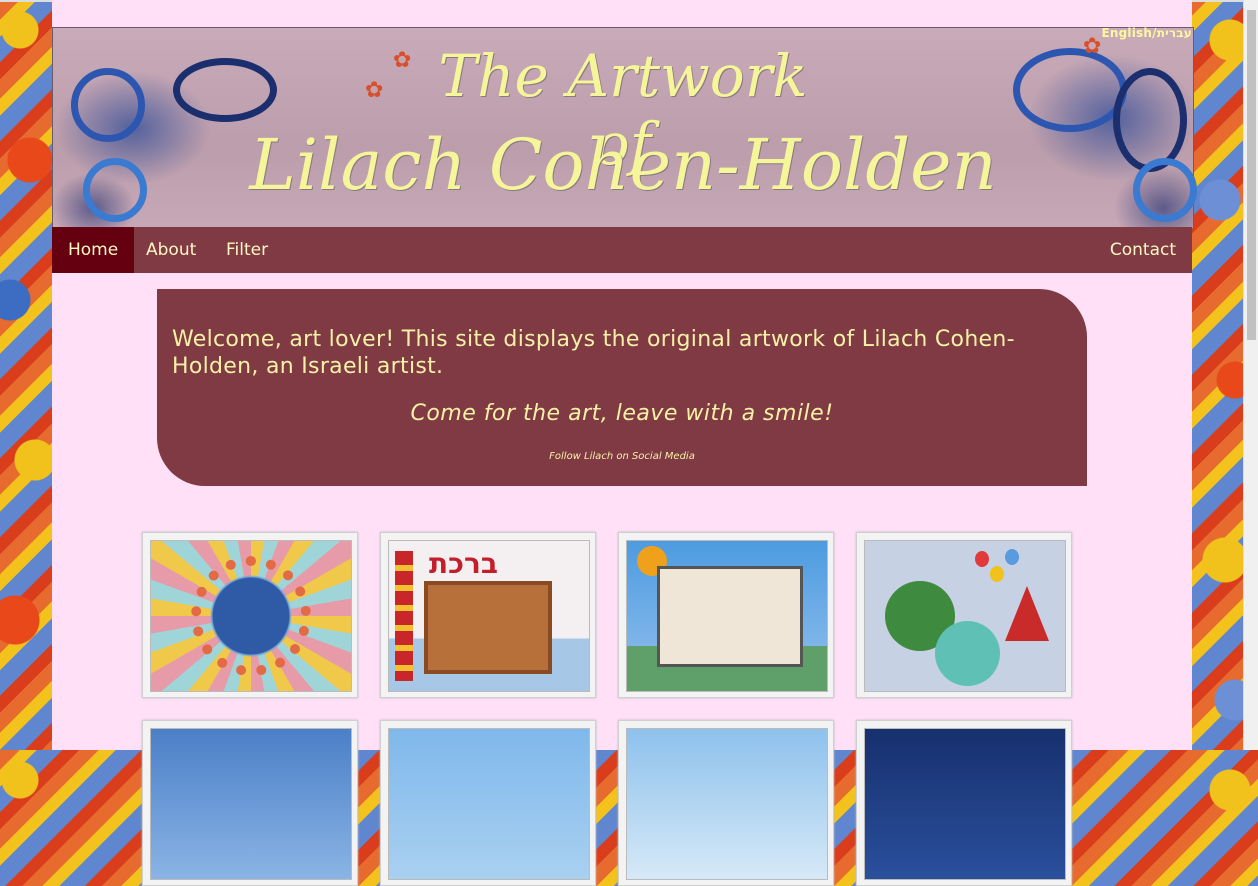 Image resolution: width=1258 pixels, height=886 pixels. Describe the element at coordinates (93, 250) in the screenshot. I see `nav-home: Home` at that location.